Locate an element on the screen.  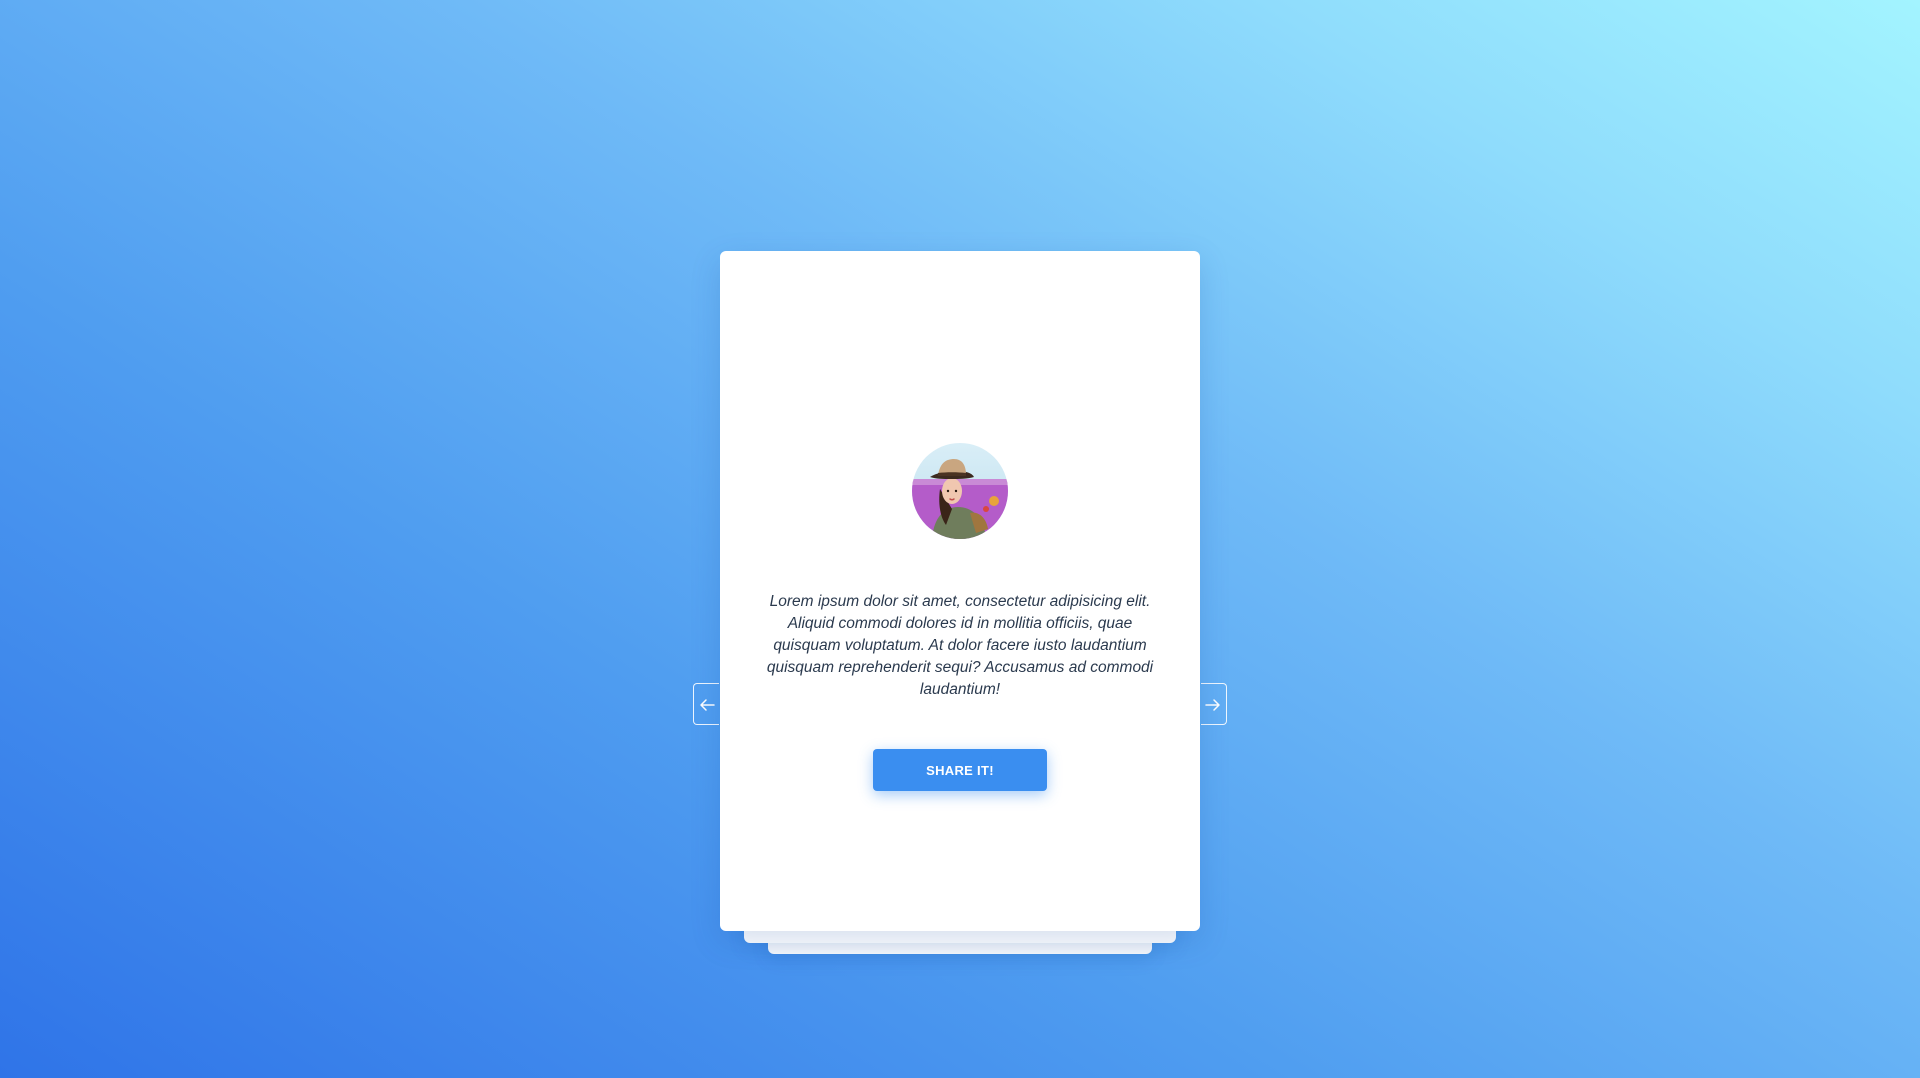
share-button: SHARE IT! is located at coordinates (960, 770).